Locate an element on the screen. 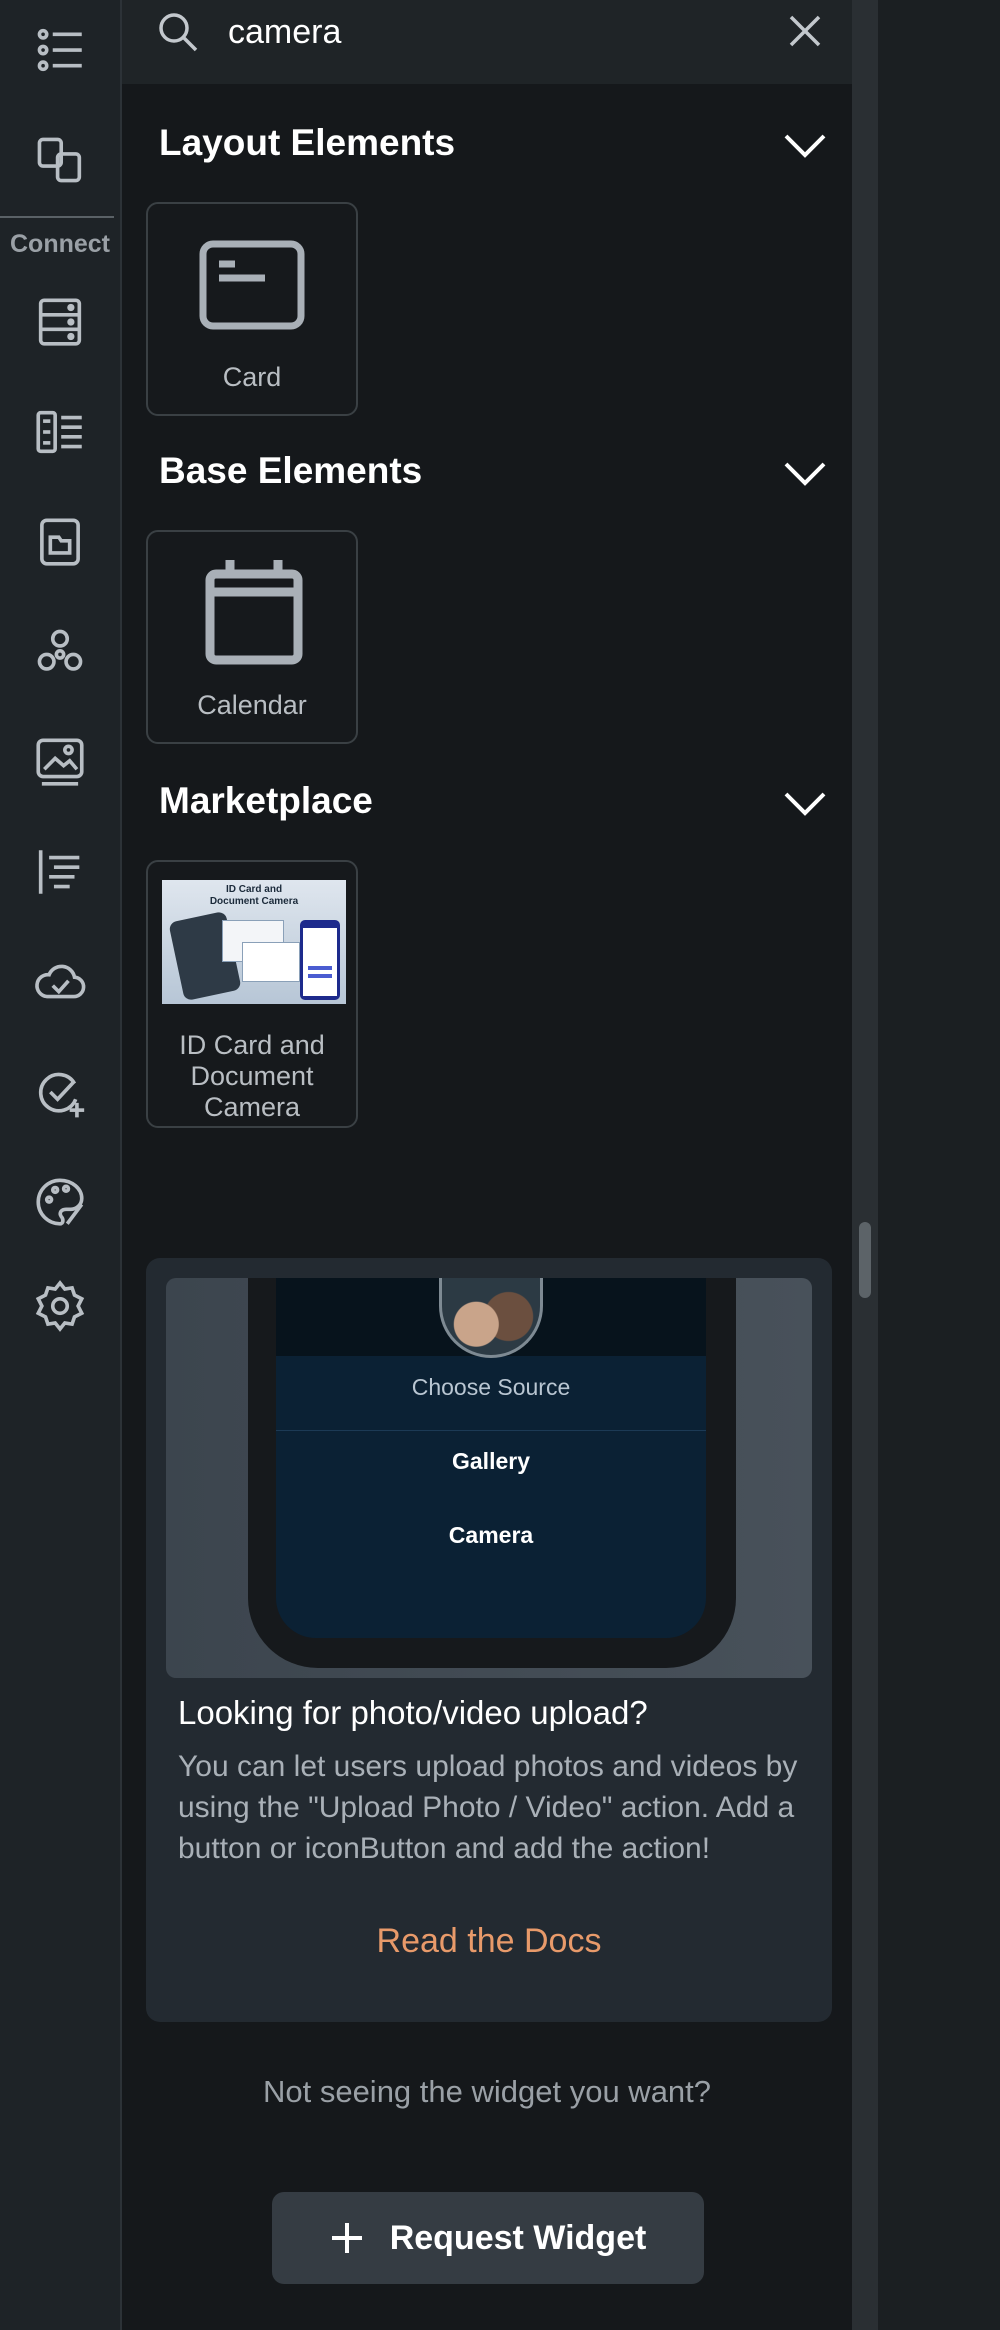 Image resolution: width=1000 pixels, height=2330 pixels. plus-icon is located at coordinates (346, 2238).